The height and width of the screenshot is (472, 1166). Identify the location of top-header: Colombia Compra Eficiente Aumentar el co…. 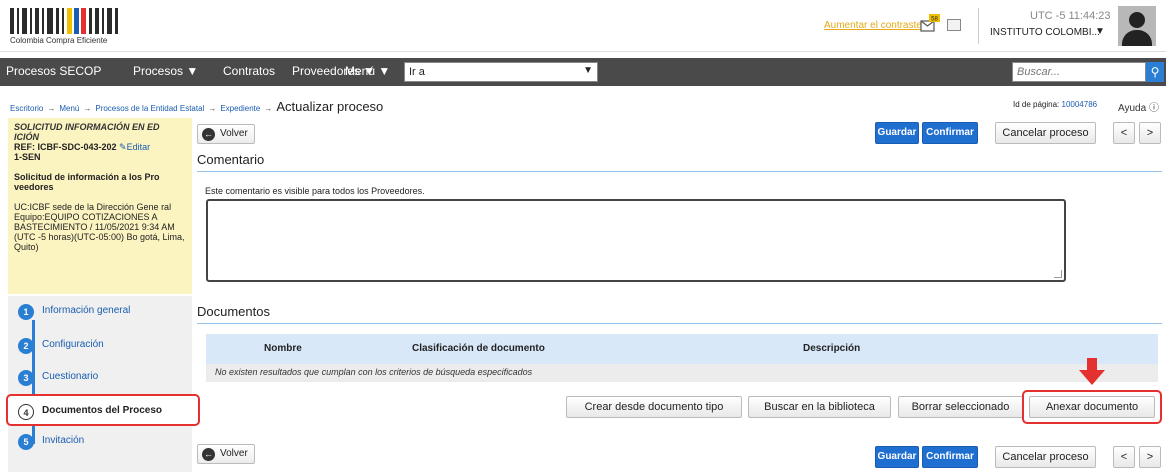
(583, 26).